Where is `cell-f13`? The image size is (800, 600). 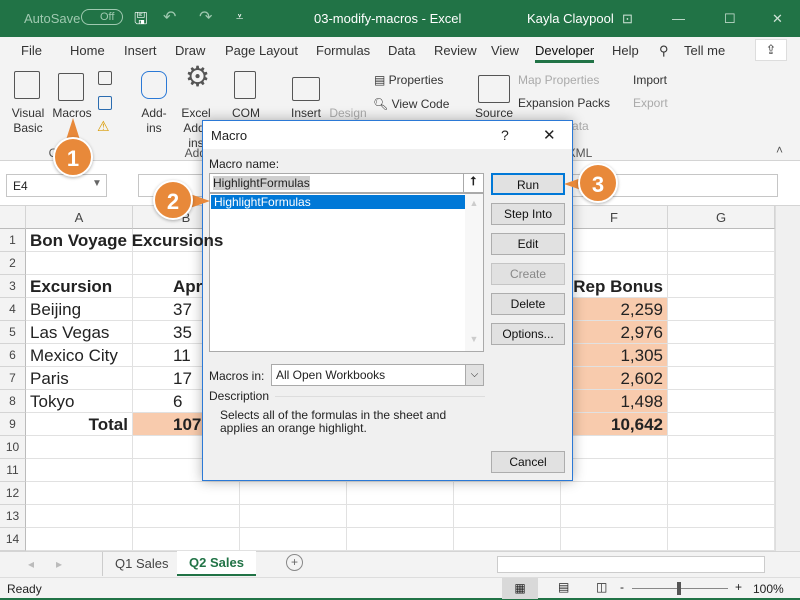 cell-f13 is located at coordinates (614, 516).